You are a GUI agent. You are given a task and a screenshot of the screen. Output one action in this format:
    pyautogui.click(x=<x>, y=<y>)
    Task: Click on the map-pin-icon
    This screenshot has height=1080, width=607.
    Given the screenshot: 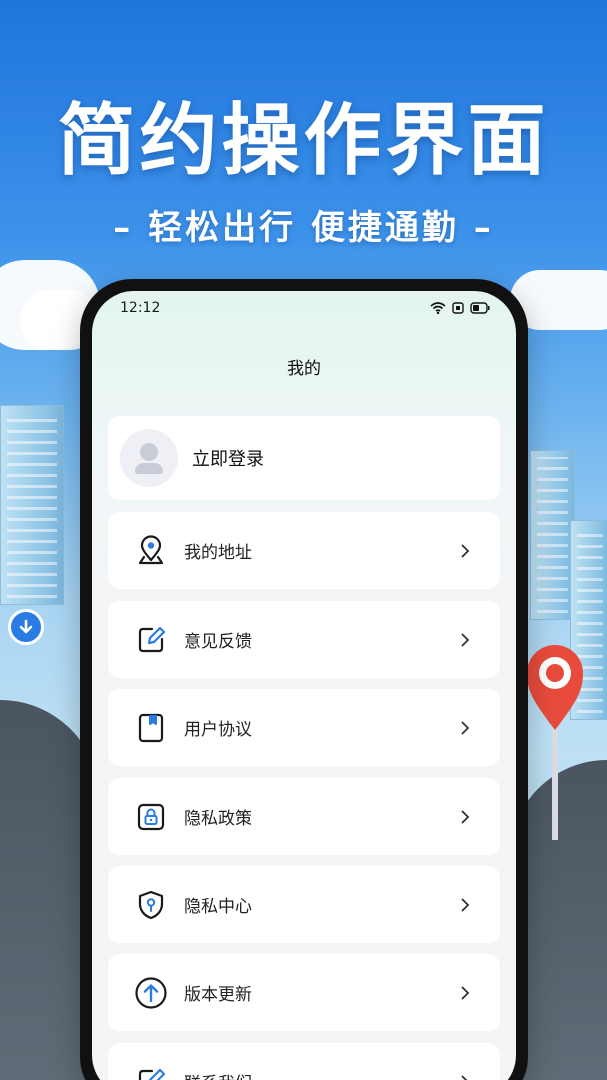 What is the action you would take?
    pyautogui.click(x=562, y=740)
    